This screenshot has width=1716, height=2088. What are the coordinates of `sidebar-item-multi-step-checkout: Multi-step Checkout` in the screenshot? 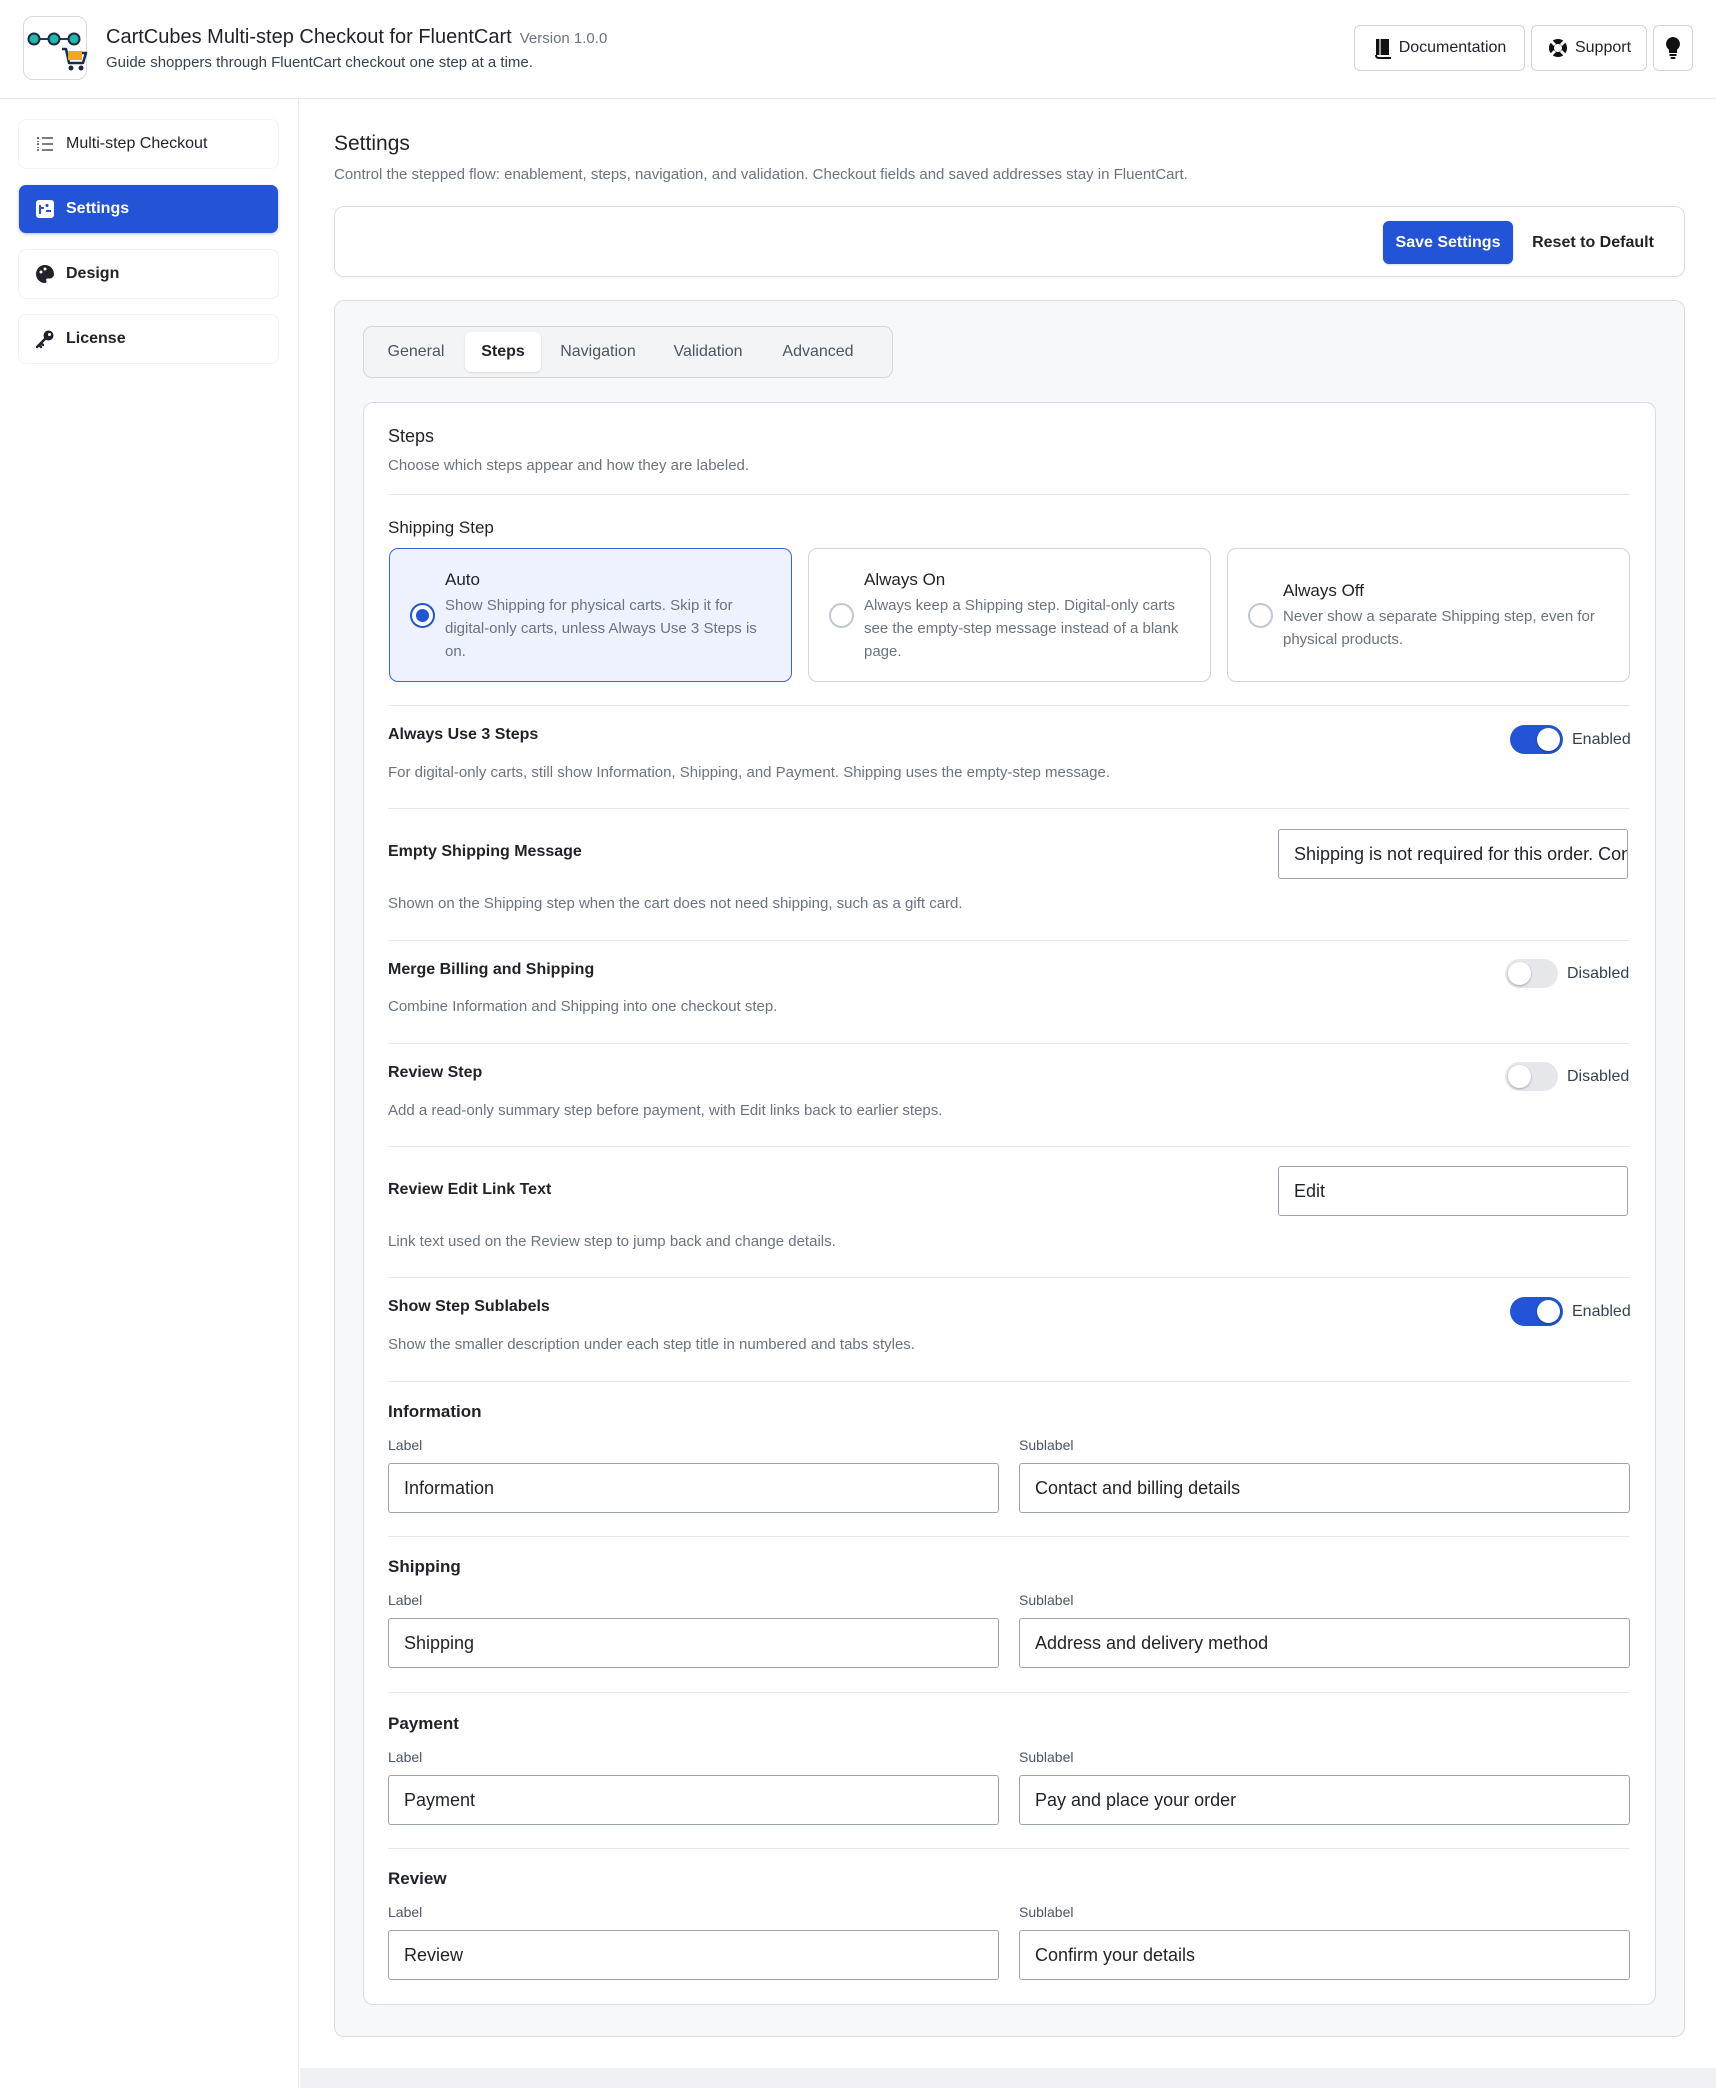 It's located at (148, 144).